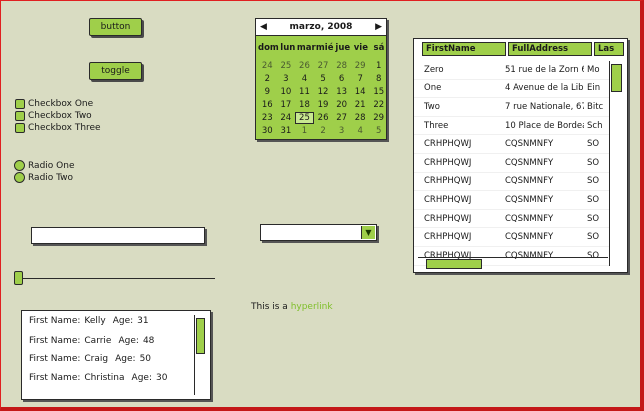  What do you see at coordinates (118, 235) in the screenshot?
I see `text-input` at bounding box center [118, 235].